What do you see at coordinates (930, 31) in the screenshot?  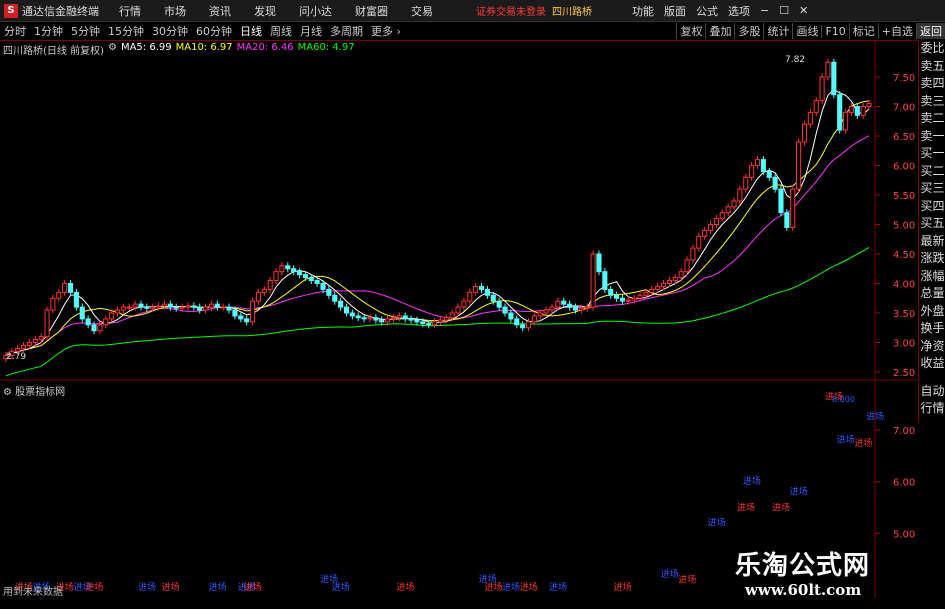 I see `tool-back: 返回` at bounding box center [930, 31].